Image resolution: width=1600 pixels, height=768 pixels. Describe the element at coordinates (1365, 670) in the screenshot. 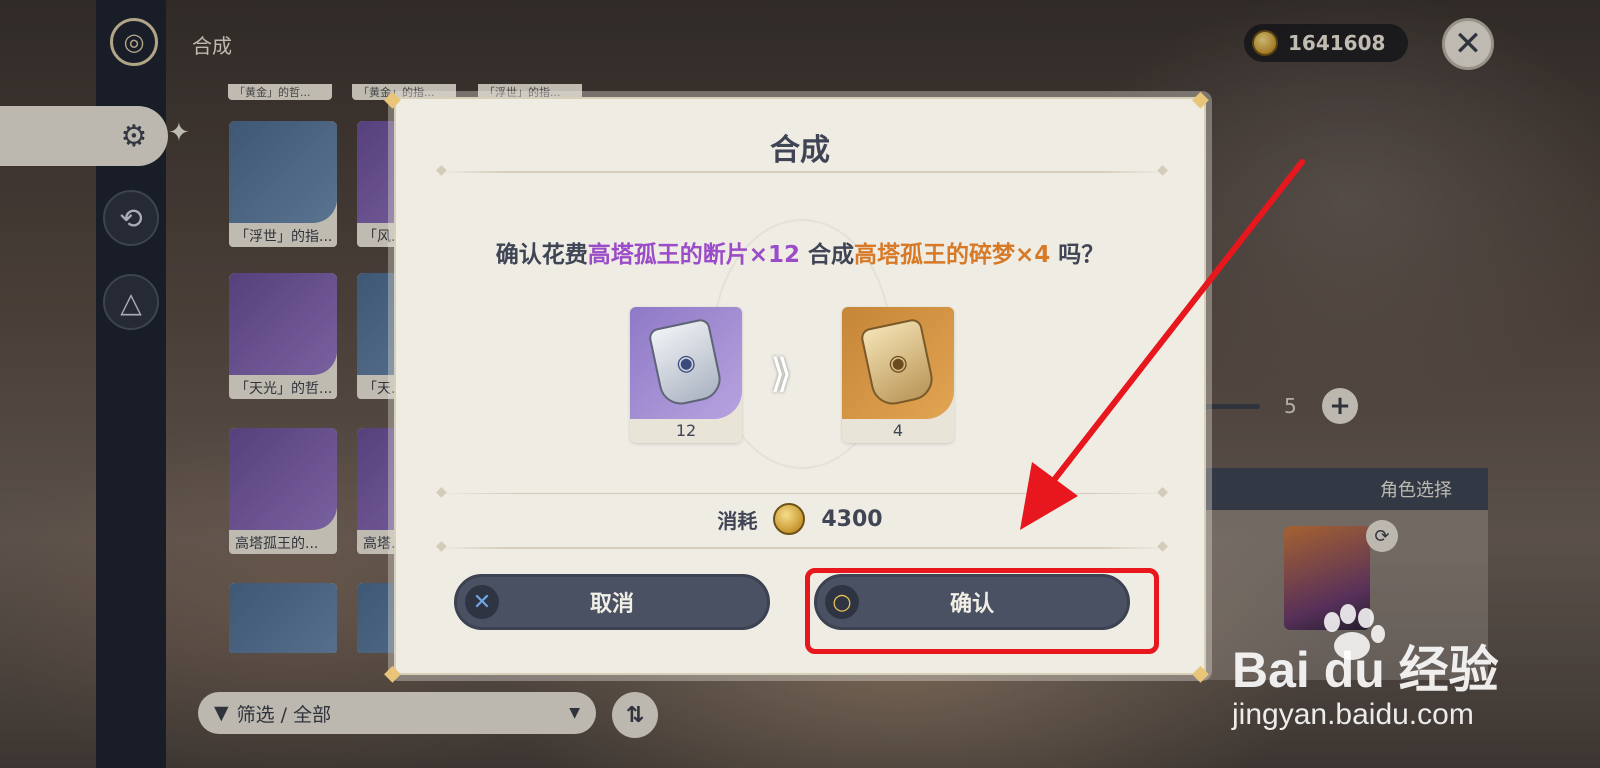

I see `watermark-brand: Bai du 经验` at that location.